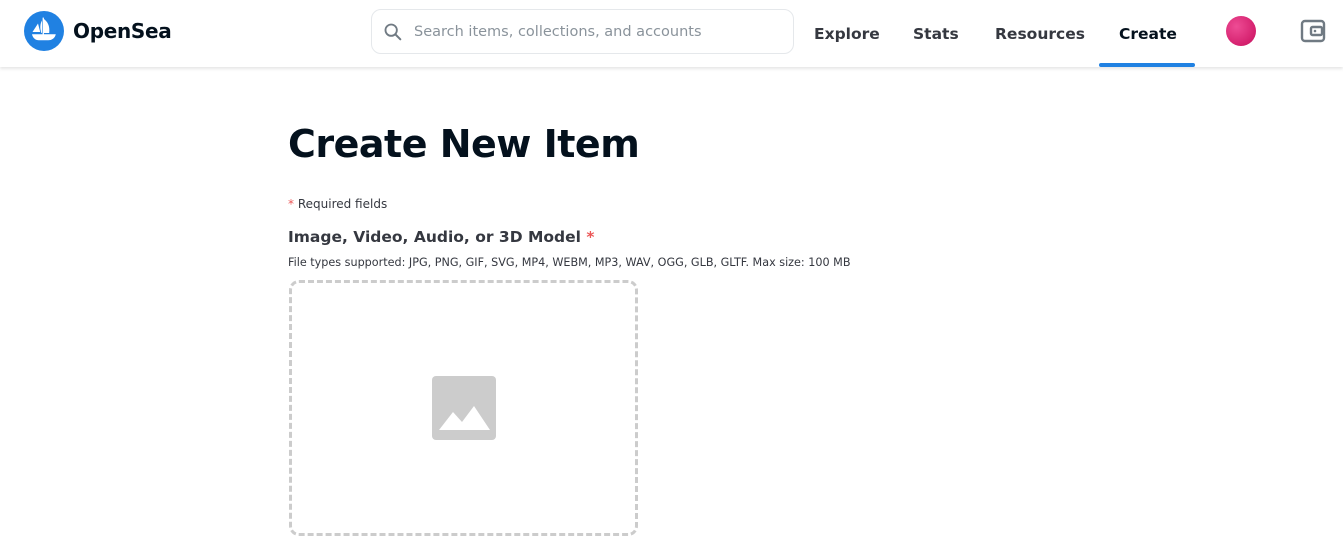 Image resolution: width=1343 pixels, height=560 pixels. I want to click on media-required-asterisk: *, so click(590, 237).